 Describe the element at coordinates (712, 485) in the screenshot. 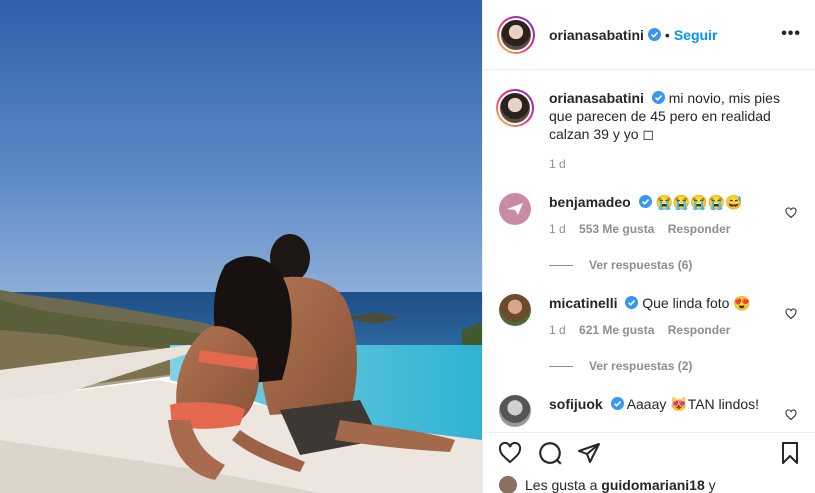

I see `likes-suffix: y` at that location.